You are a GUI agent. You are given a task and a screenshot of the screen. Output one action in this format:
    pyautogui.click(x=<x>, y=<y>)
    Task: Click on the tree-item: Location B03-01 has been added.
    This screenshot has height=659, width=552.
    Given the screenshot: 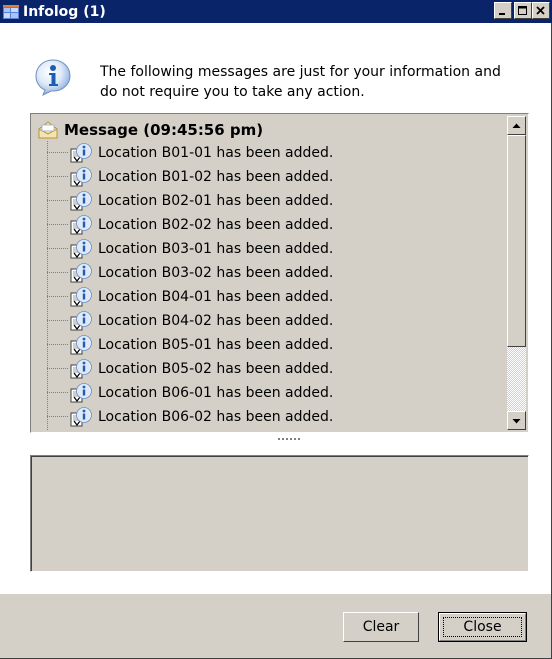 What is the action you would take?
    pyautogui.click(x=201, y=249)
    